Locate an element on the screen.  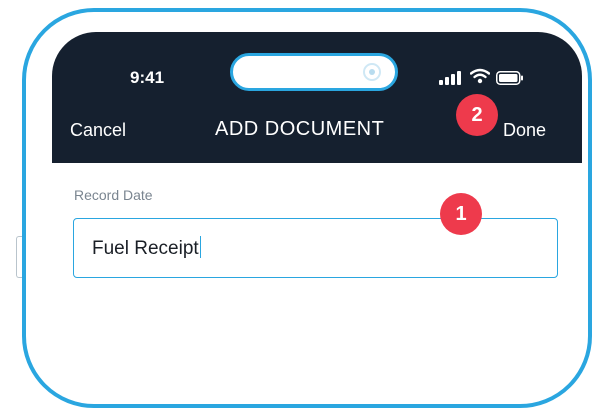
done-button: Done is located at coordinates (524, 130).